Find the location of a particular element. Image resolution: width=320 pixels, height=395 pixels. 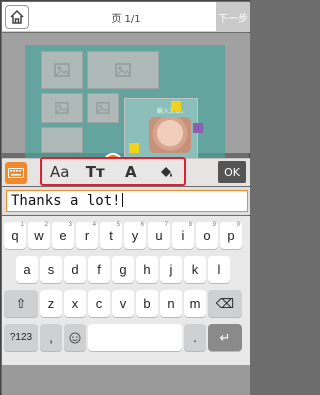

text-tools-group: Aa Tт A is located at coordinates (113, 171).